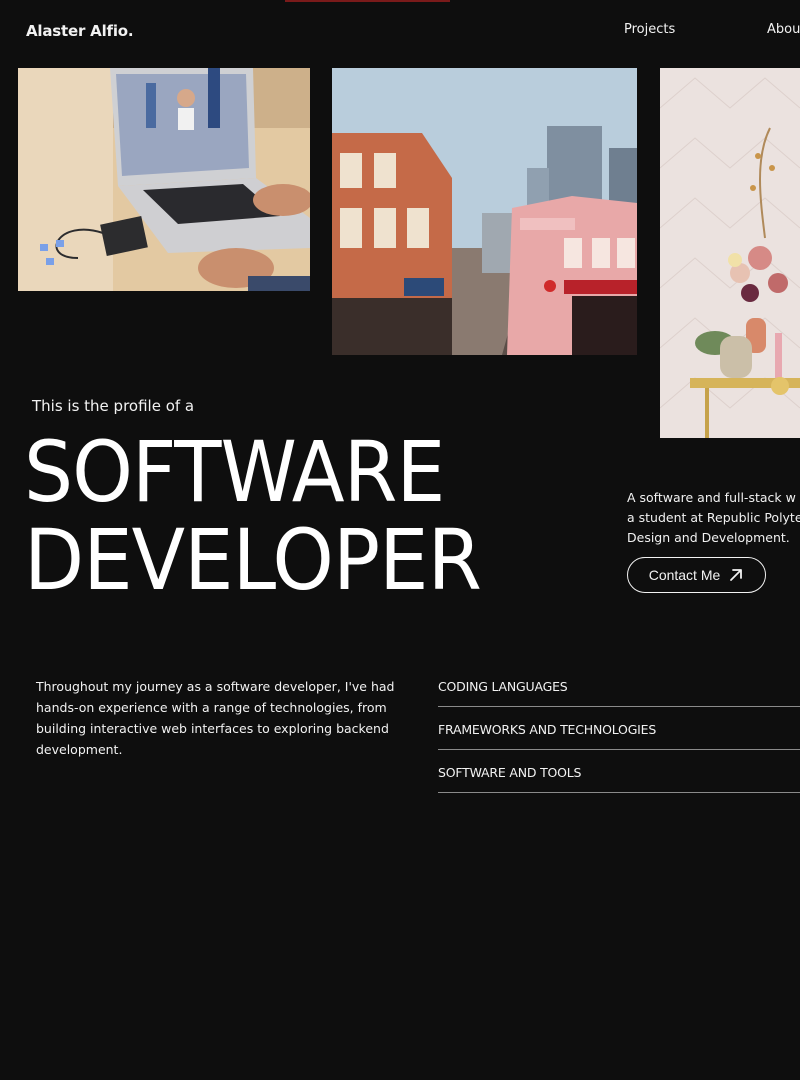 This screenshot has height=1080, width=800. What do you see at coordinates (367, 1) in the screenshot?
I see `top-accent-bar` at bounding box center [367, 1].